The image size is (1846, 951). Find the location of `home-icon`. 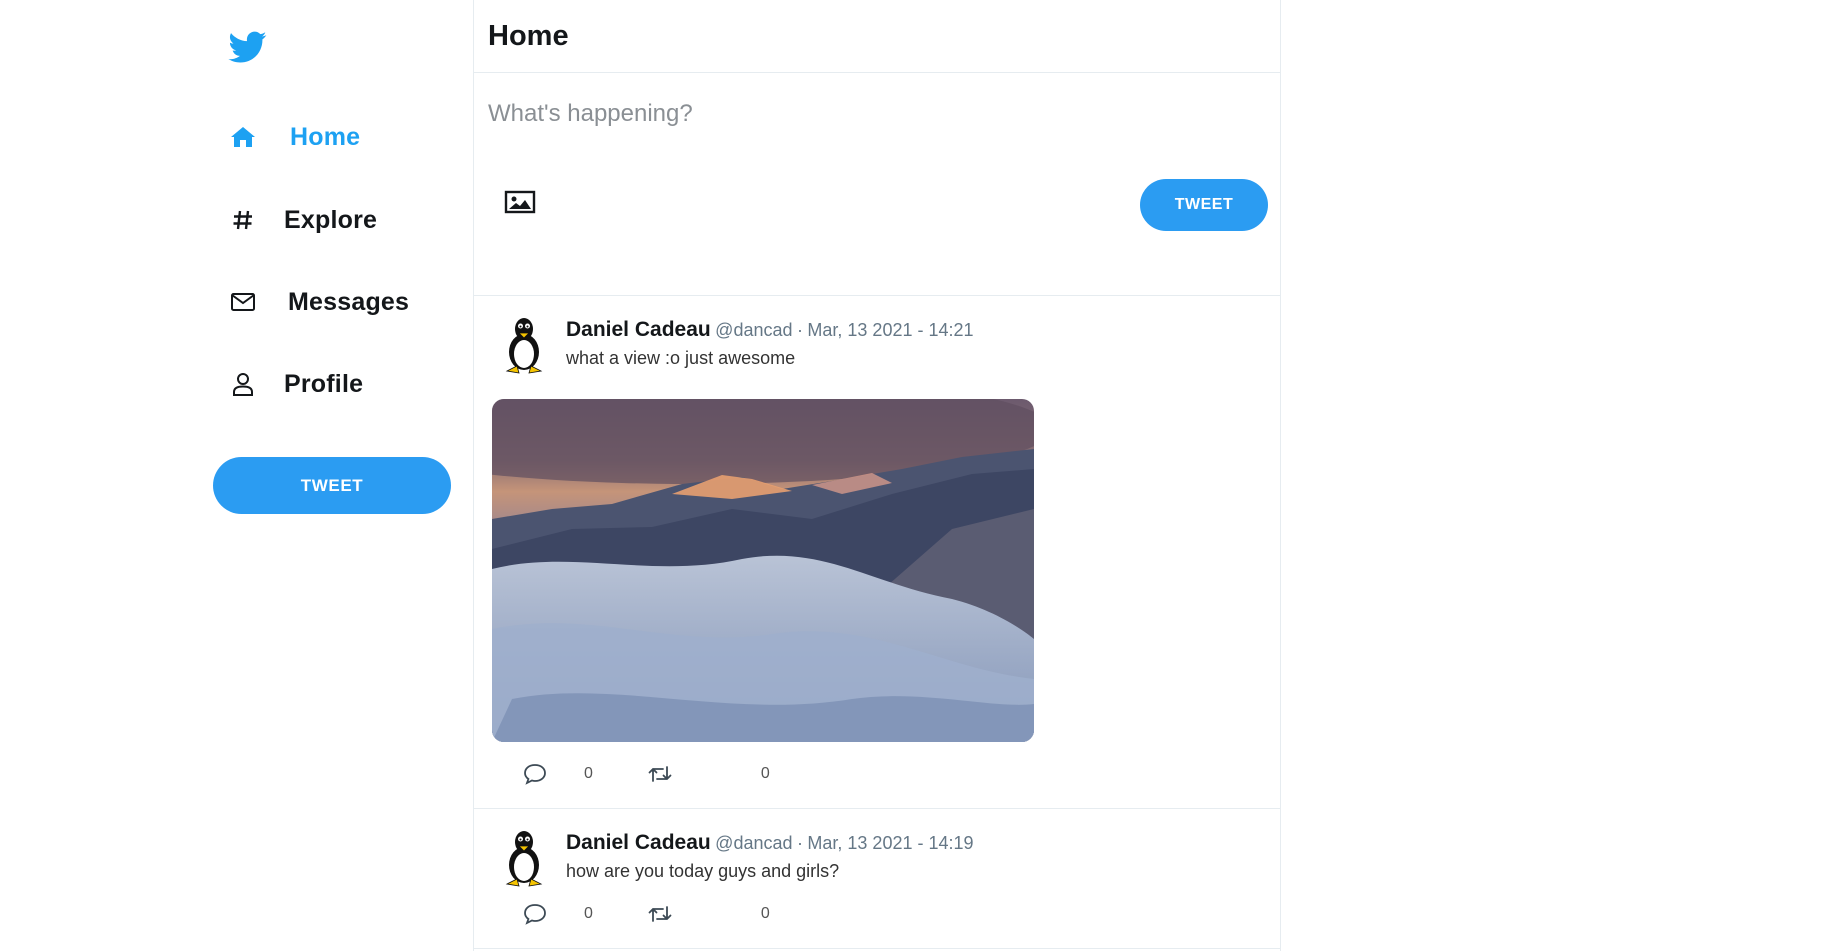

home-icon is located at coordinates (243, 137).